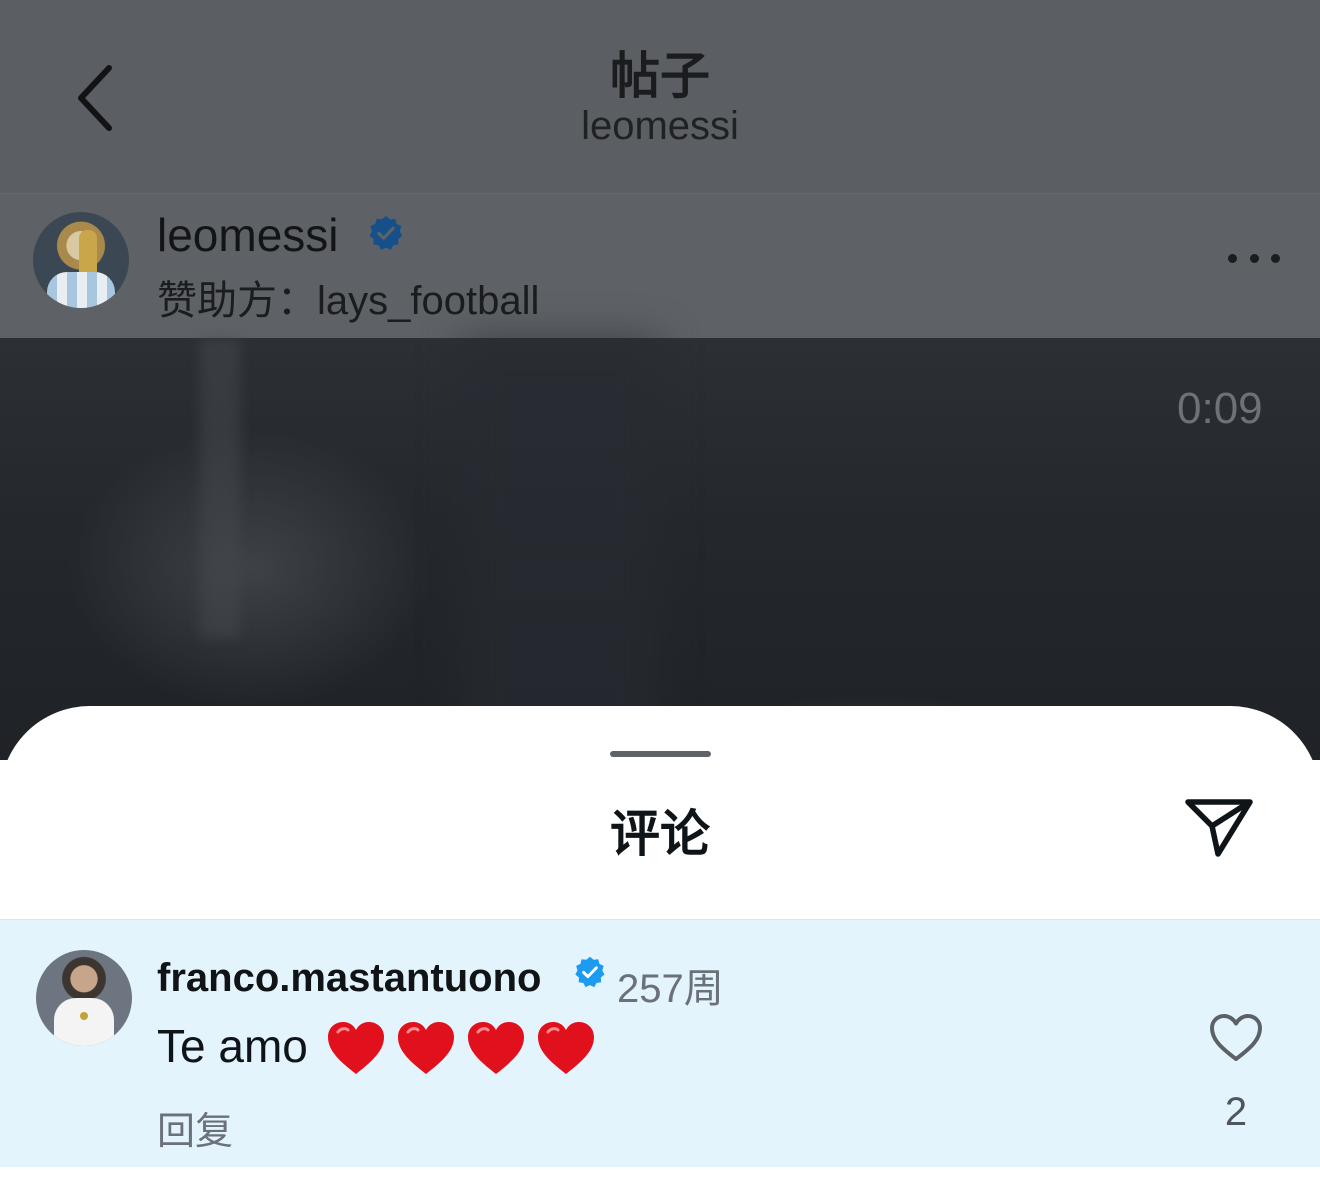 This screenshot has width=1320, height=1188. Describe the element at coordinates (195, 1127) in the screenshot. I see `reply-button: 回复` at that location.